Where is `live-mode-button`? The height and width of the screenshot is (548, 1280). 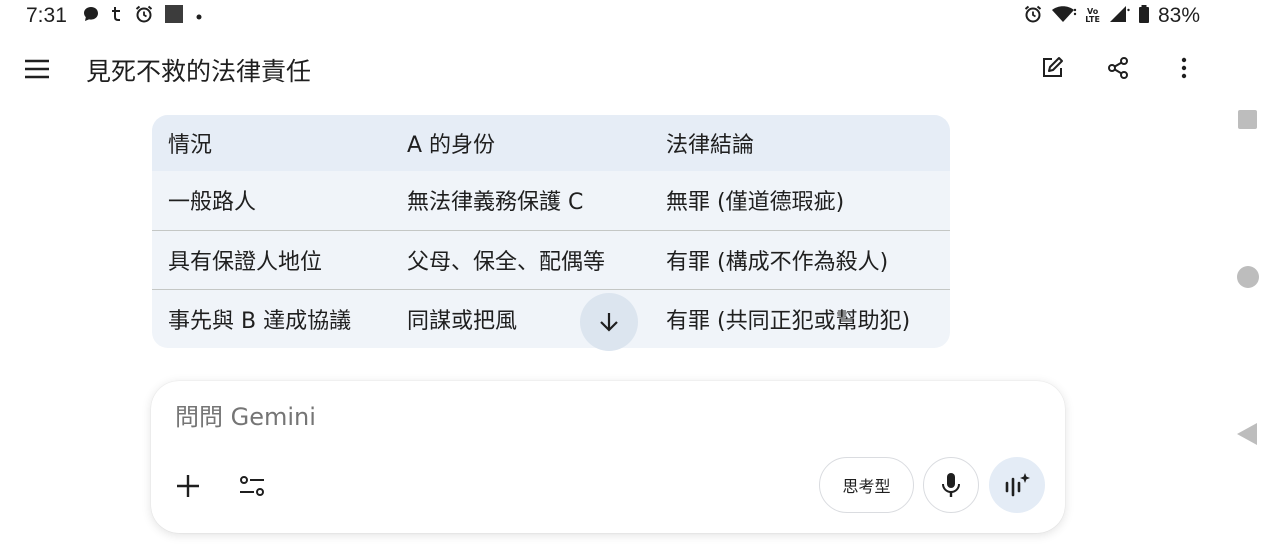
live-mode-button is located at coordinates (1017, 485).